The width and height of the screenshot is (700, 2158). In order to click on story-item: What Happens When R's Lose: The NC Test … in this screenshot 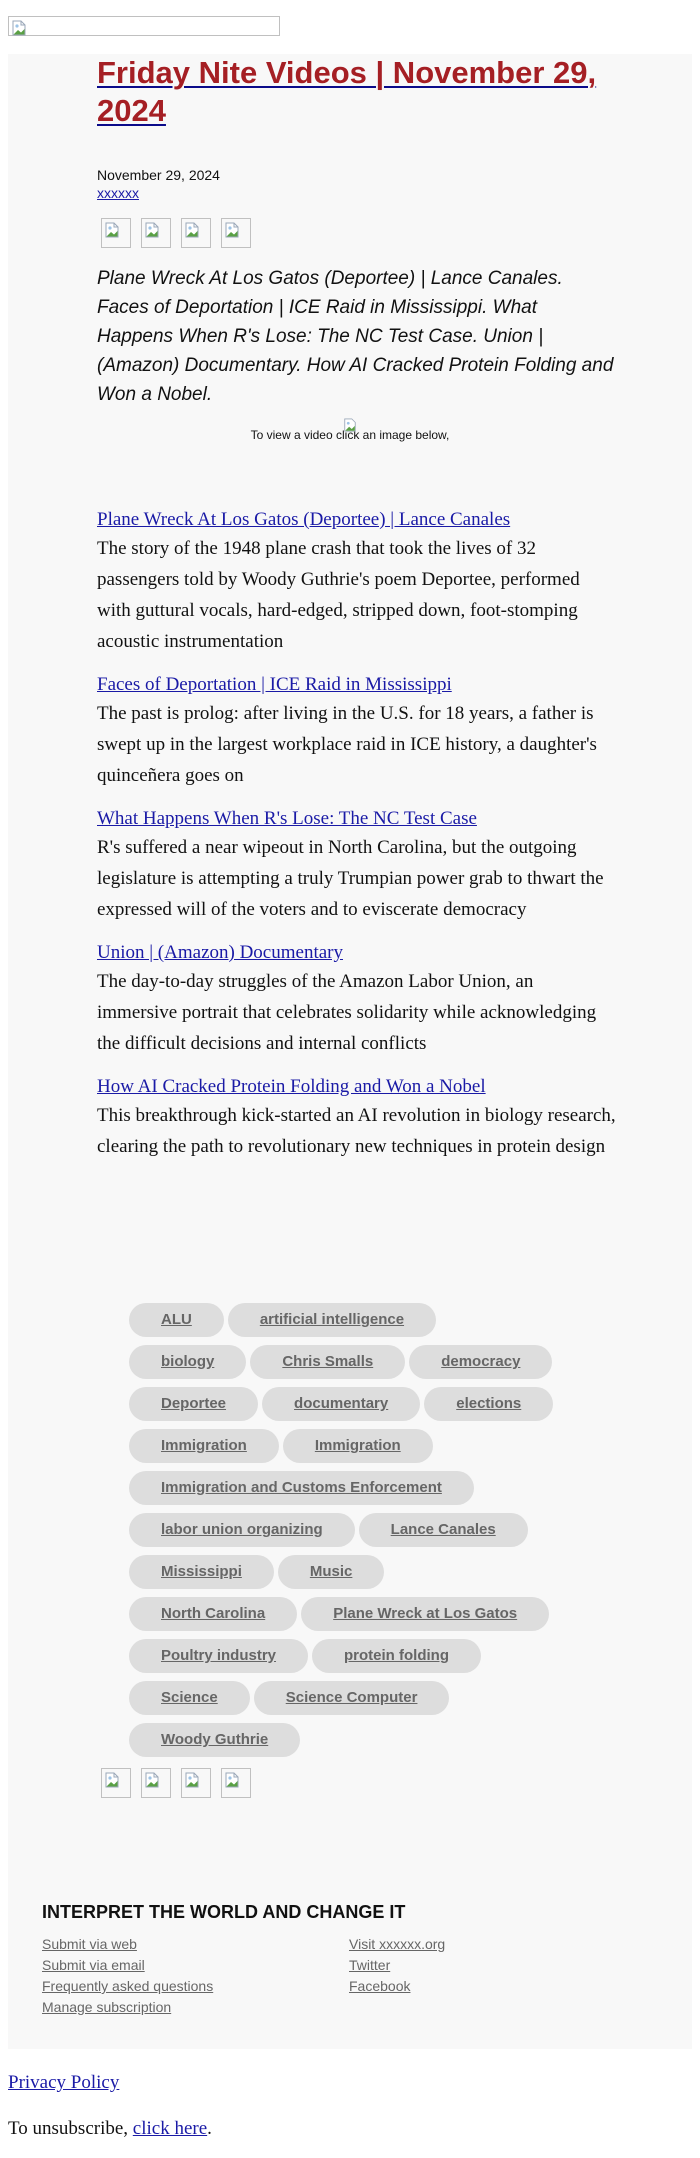, I will do `click(357, 865)`.